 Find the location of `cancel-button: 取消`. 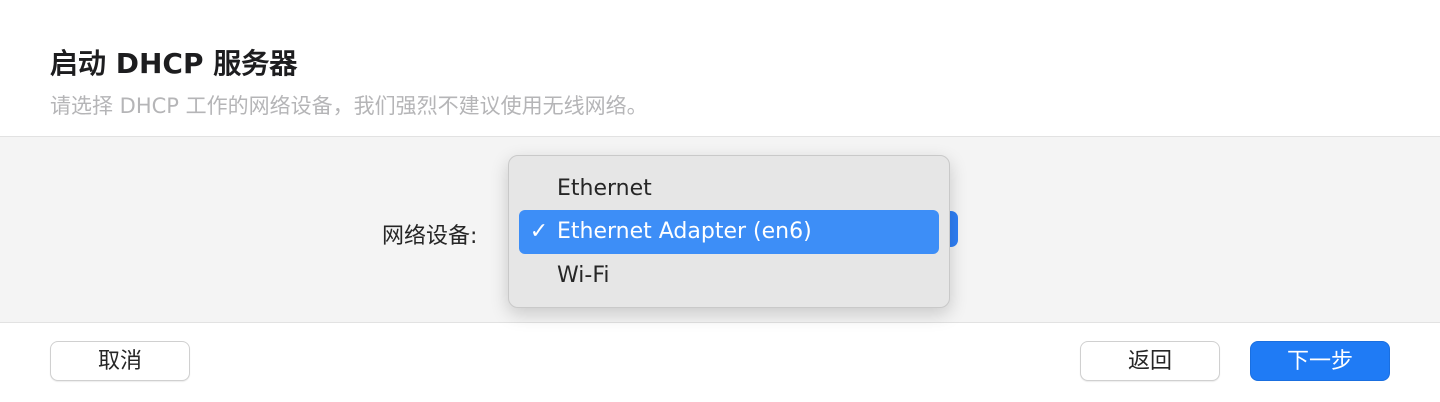

cancel-button: 取消 is located at coordinates (120, 361).